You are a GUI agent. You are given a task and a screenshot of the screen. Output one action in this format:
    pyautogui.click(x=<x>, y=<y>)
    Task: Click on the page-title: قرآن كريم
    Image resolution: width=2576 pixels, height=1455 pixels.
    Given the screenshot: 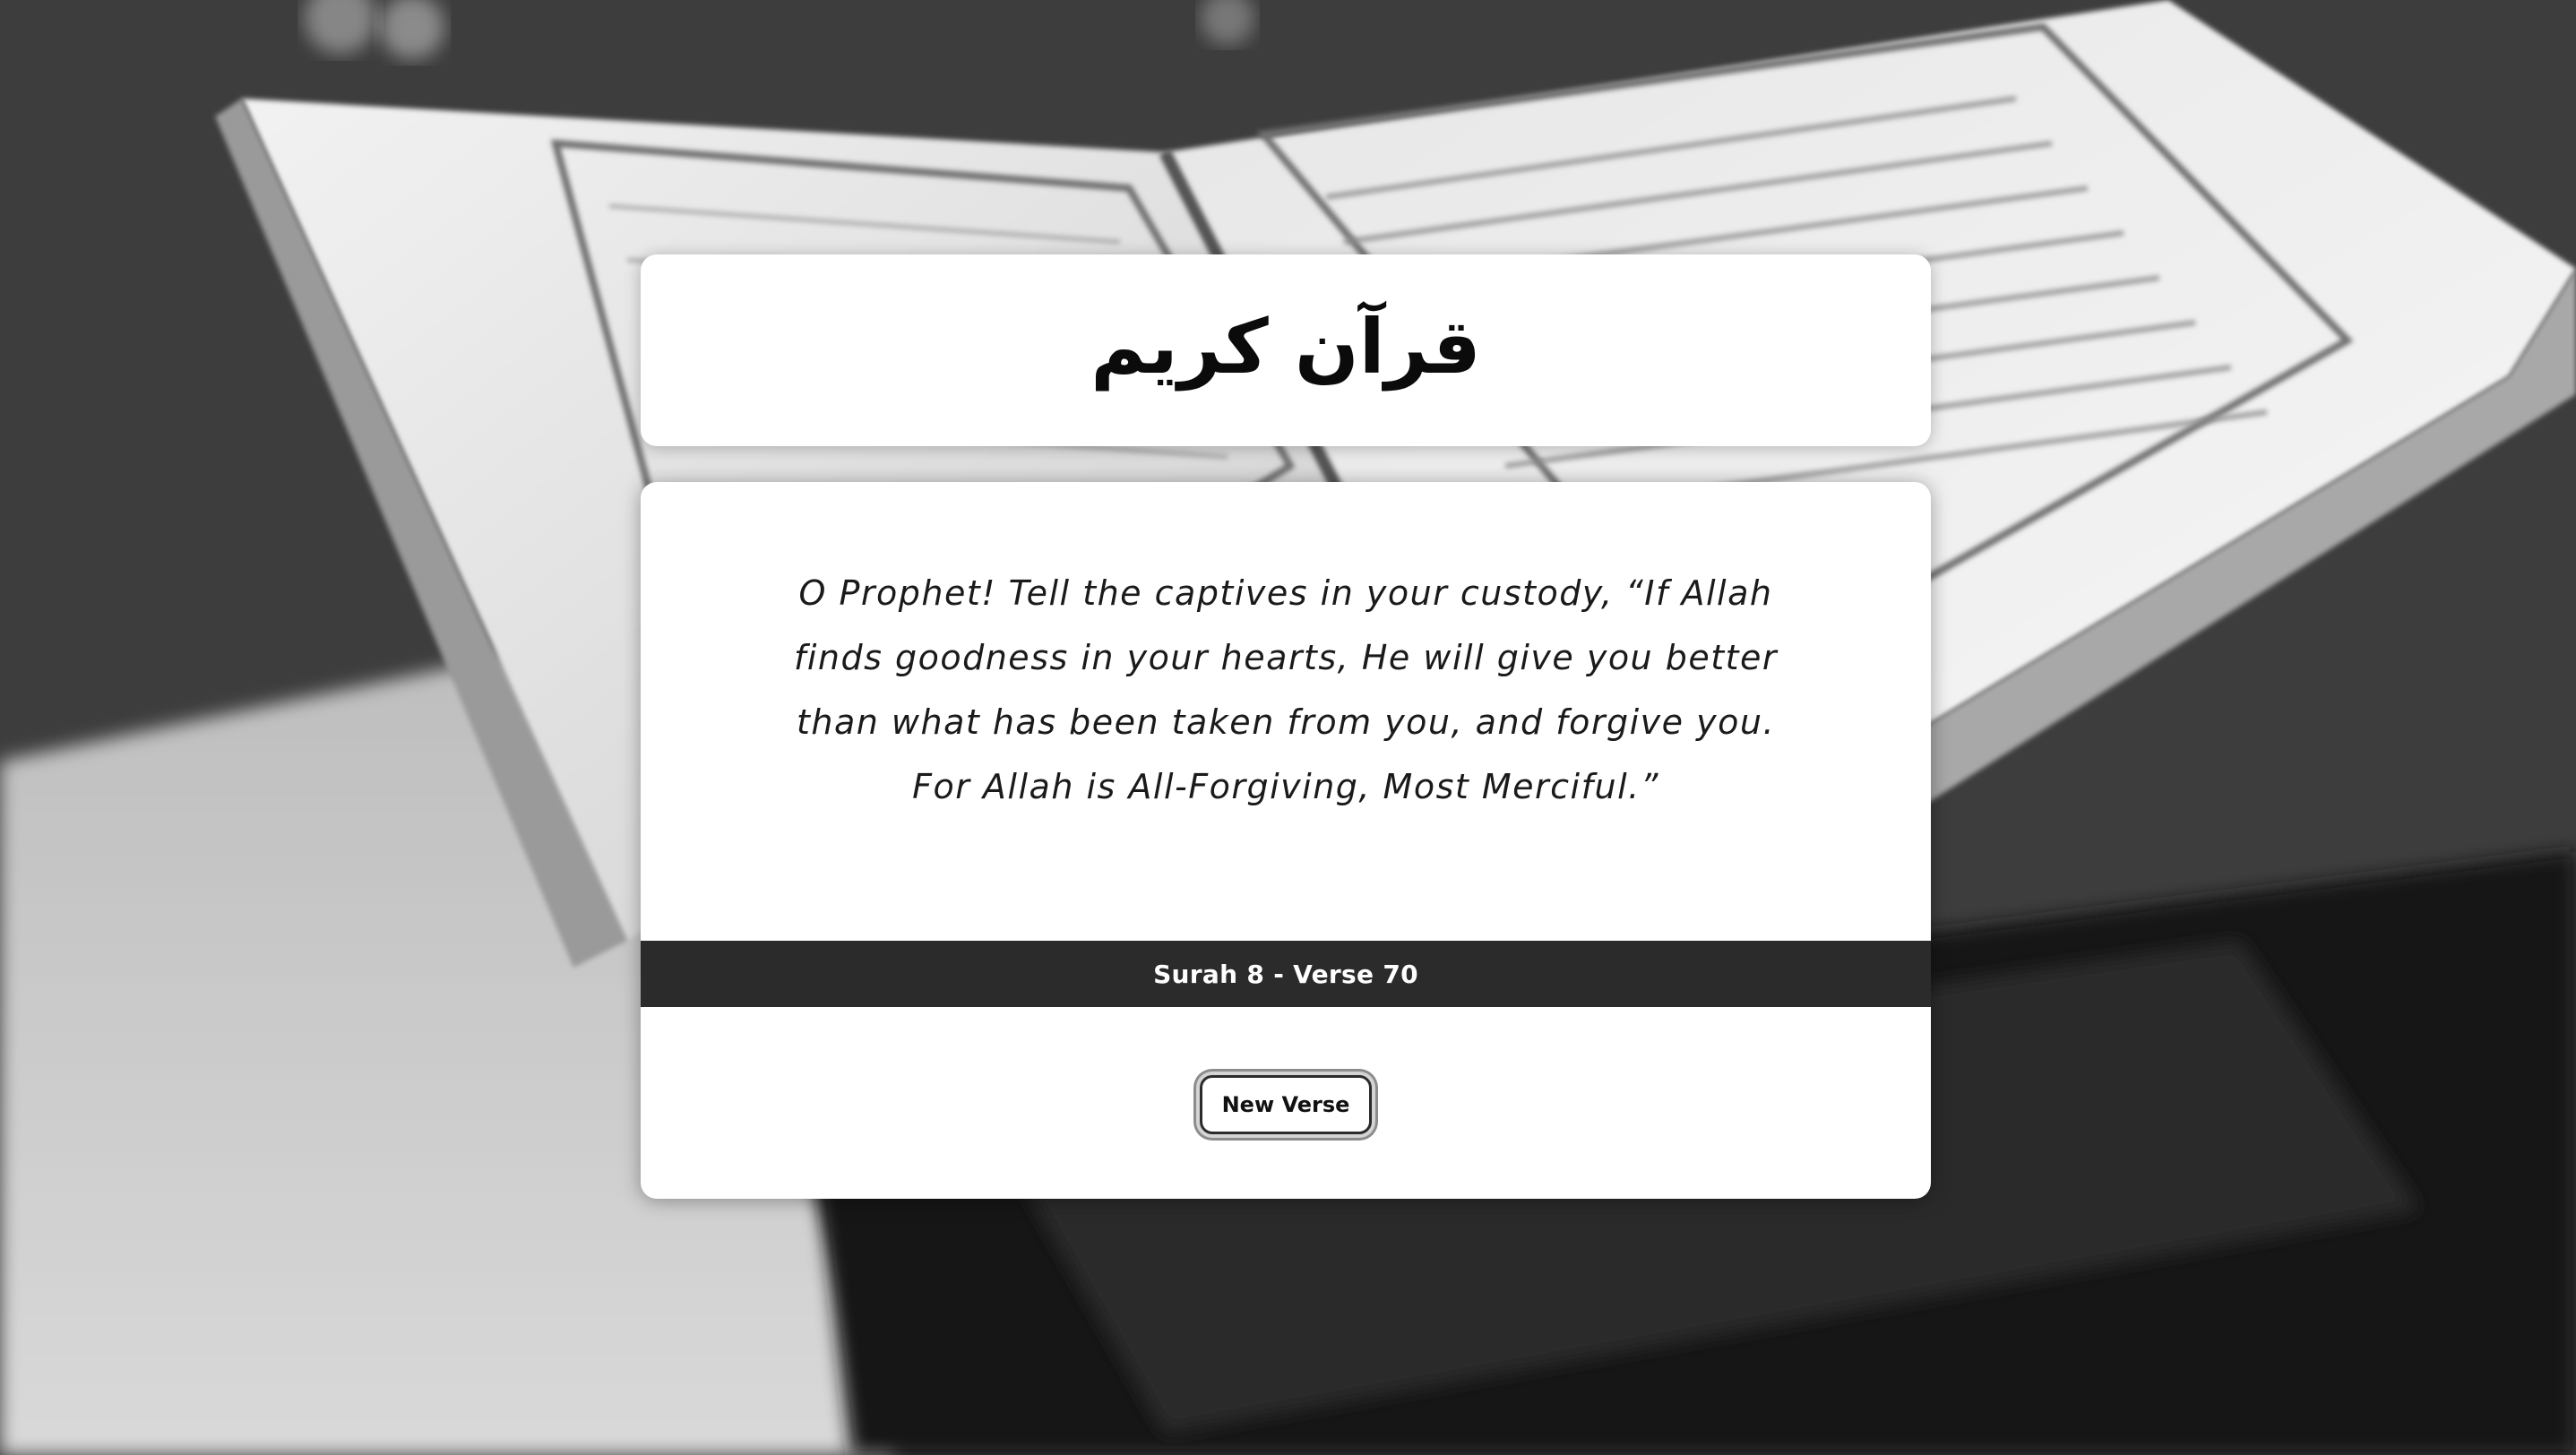 What is the action you would take?
    pyautogui.click(x=1286, y=347)
    